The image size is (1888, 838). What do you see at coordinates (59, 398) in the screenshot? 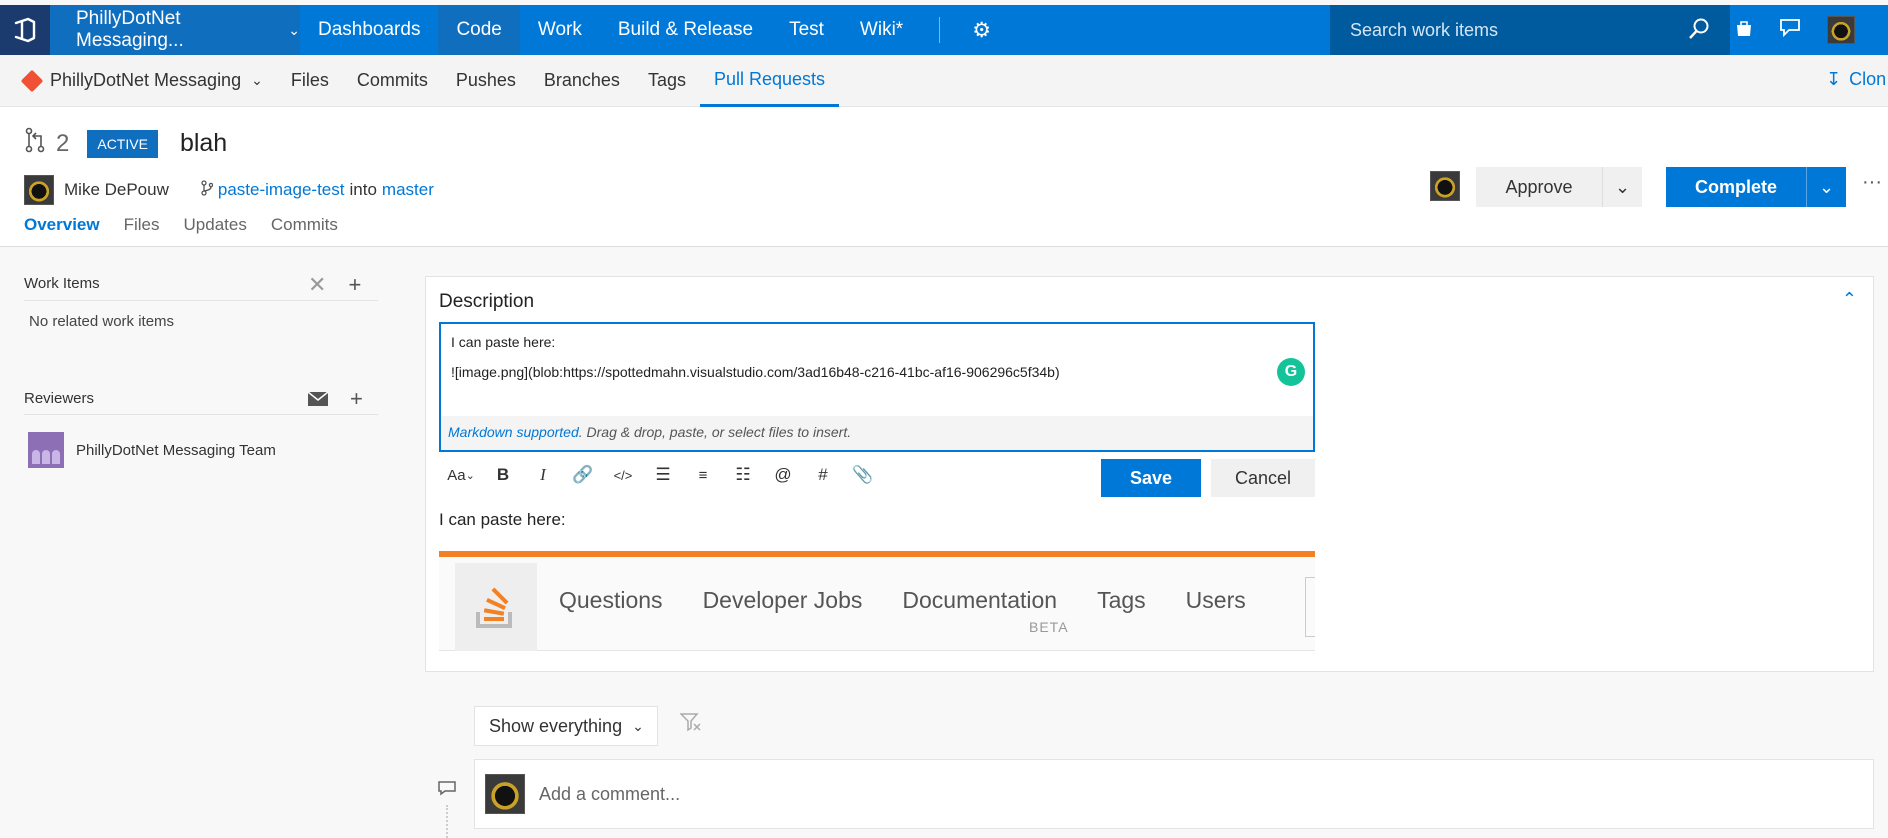
I see `reviewers-title: Reviewers` at bounding box center [59, 398].